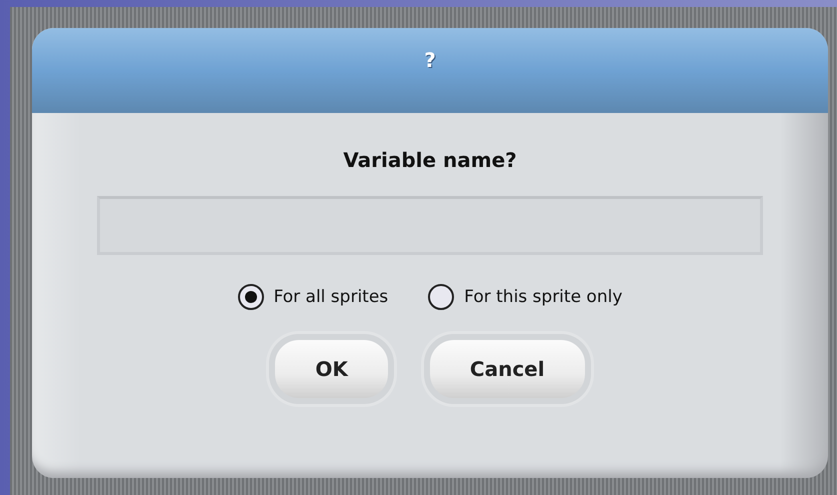 This screenshot has width=837, height=495. I want to click on dialog-button: Cancel, so click(507, 369).